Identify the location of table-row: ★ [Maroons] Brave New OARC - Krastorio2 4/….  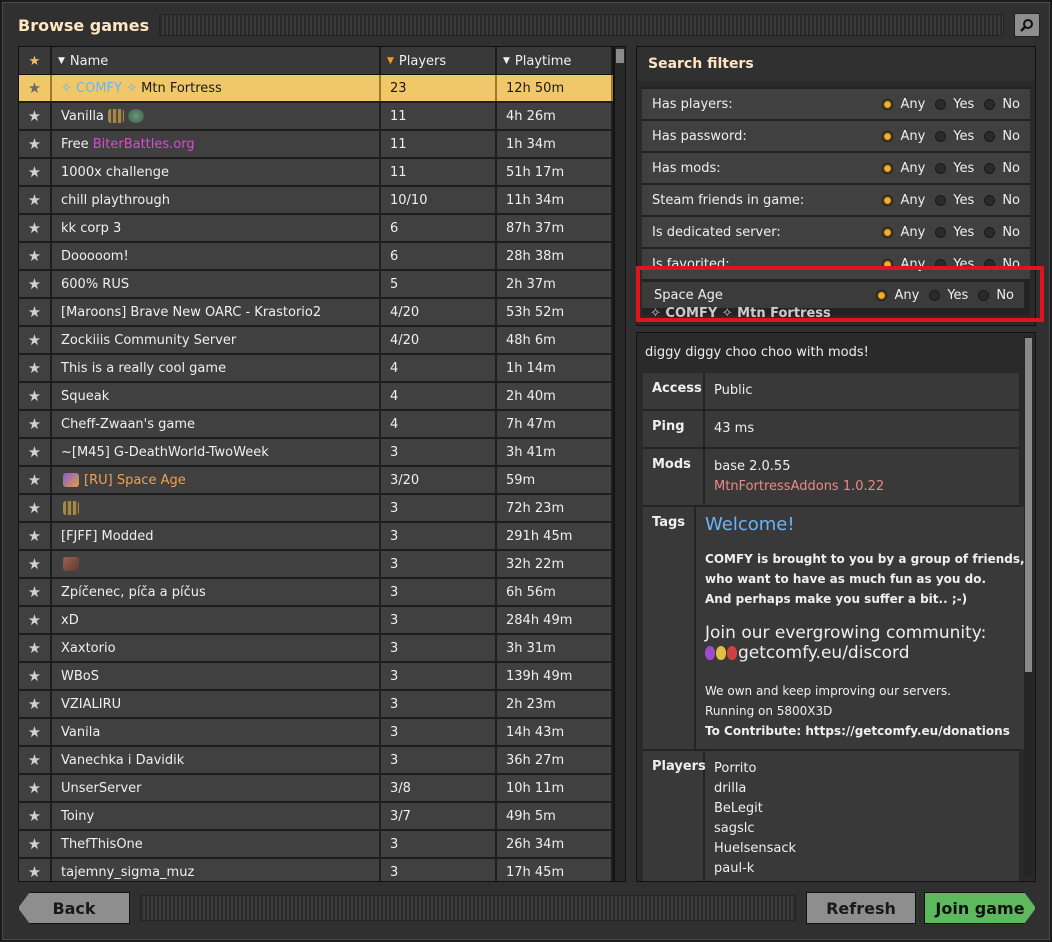
(316, 313).